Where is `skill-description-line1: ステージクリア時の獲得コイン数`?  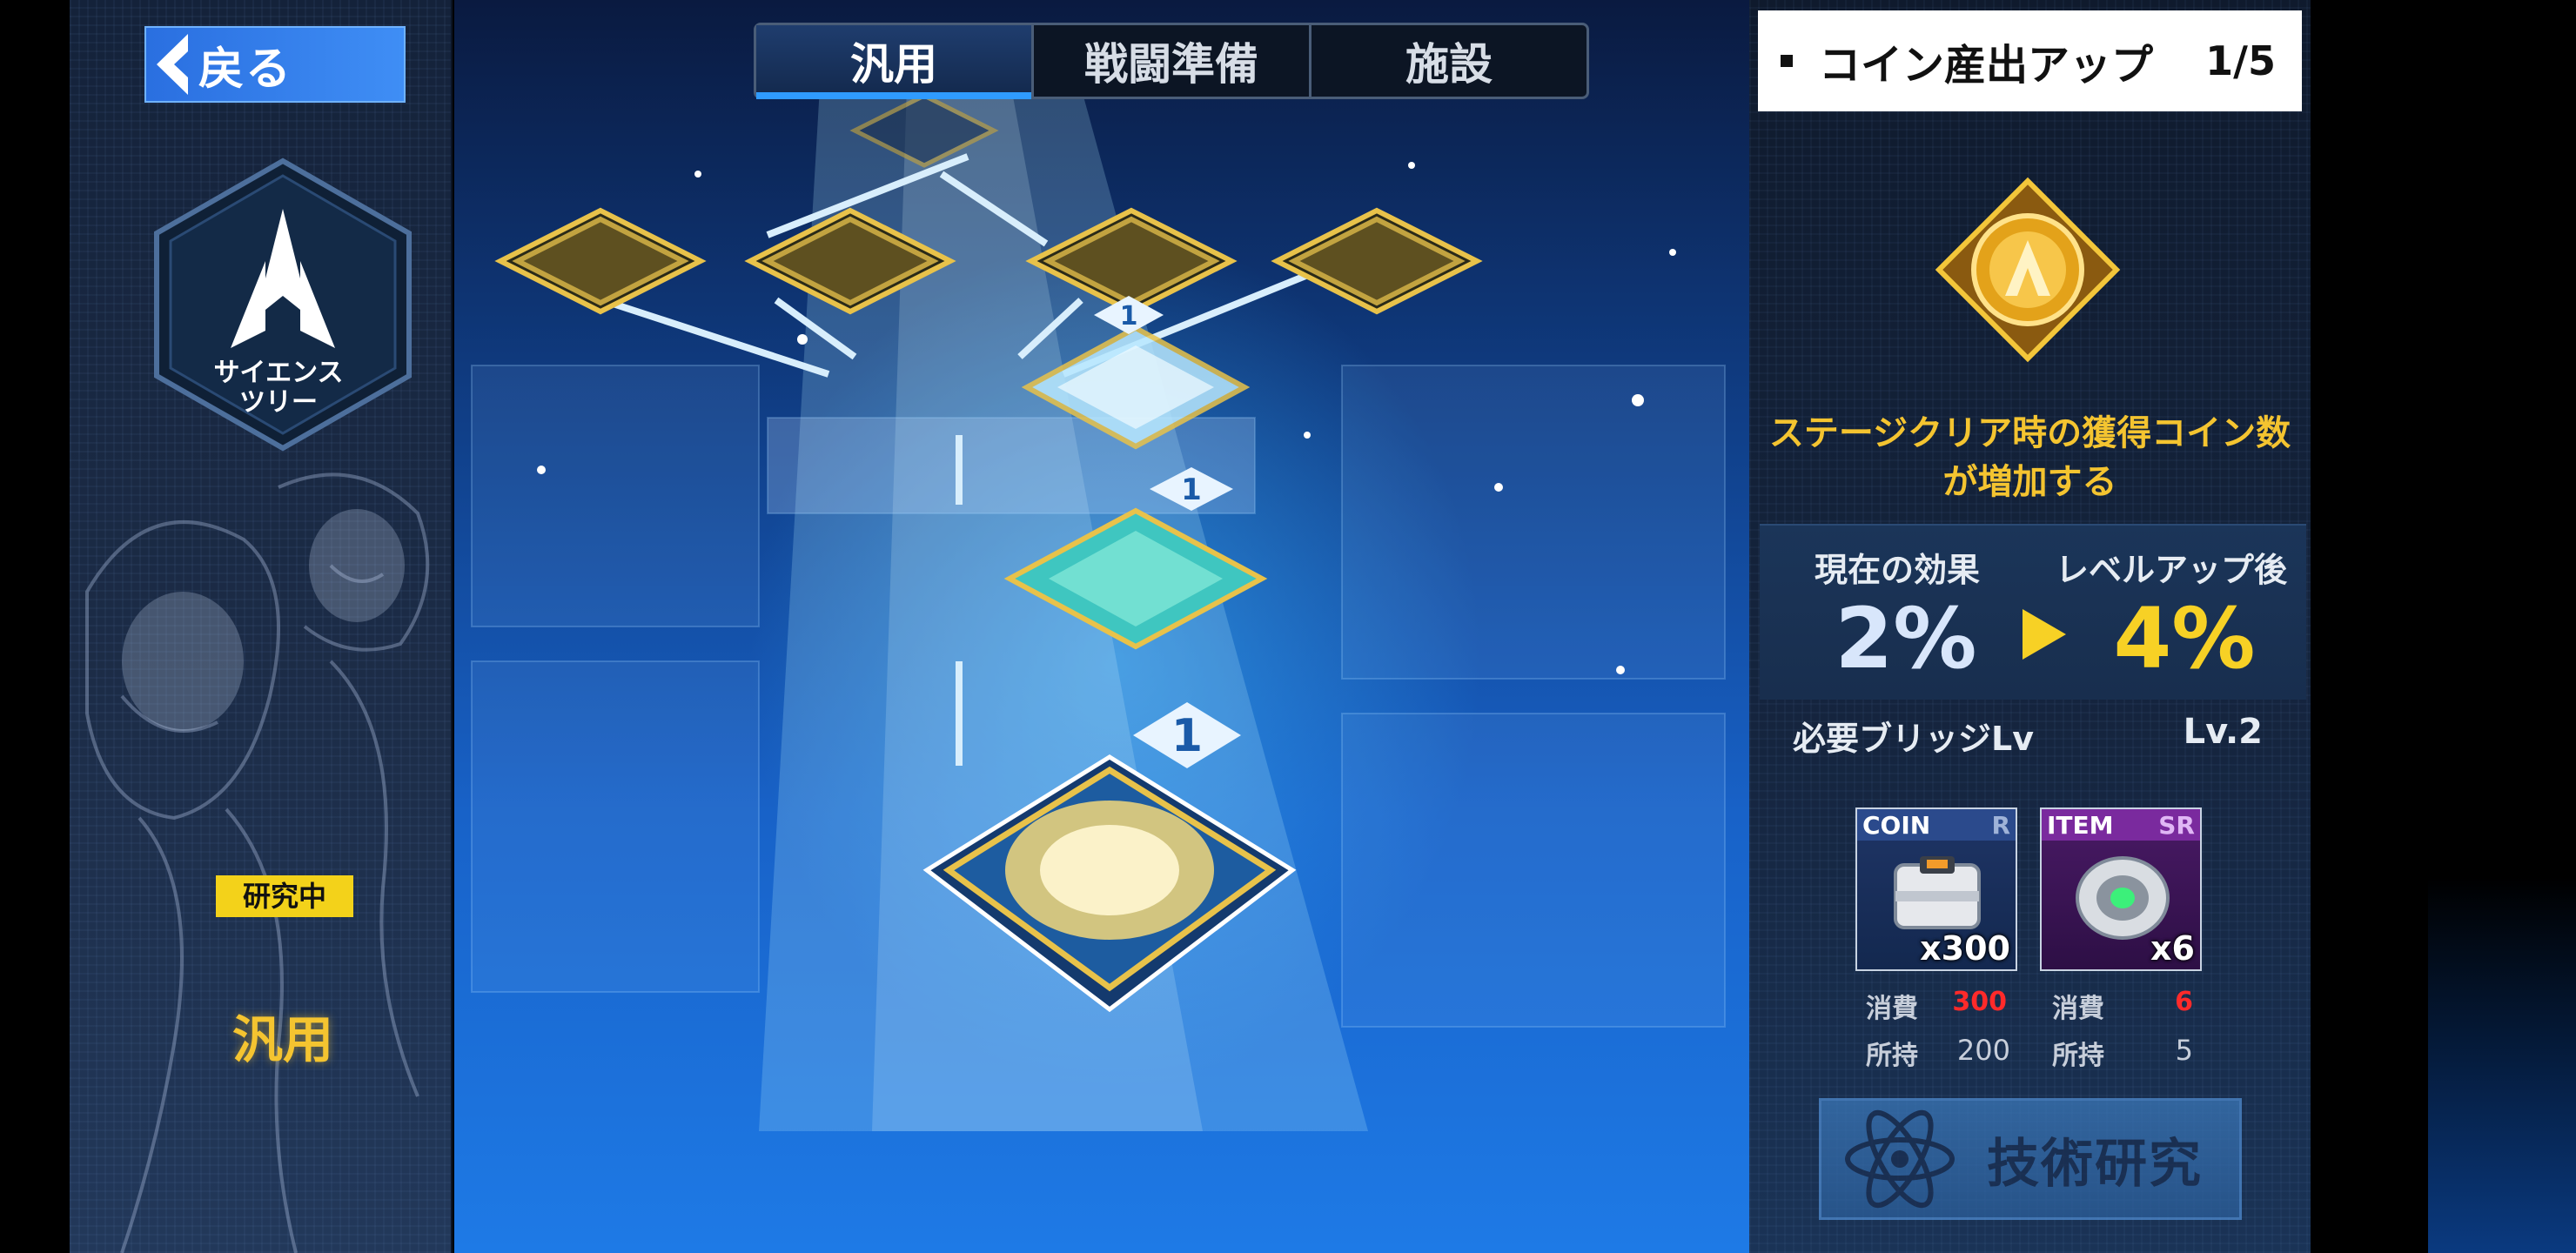
skill-description-line1: ステージクリア時の獲得コイン数 is located at coordinates (2029, 433).